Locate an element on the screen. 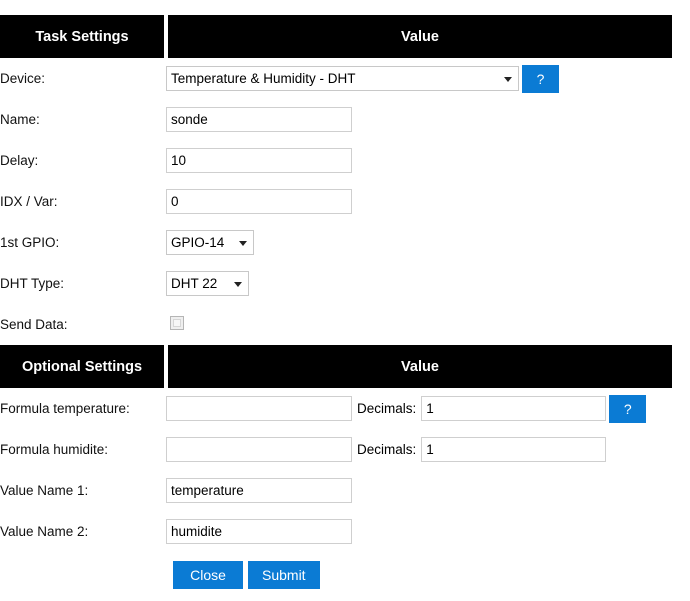  send-data-checkbox is located at coordinates (177, 323).